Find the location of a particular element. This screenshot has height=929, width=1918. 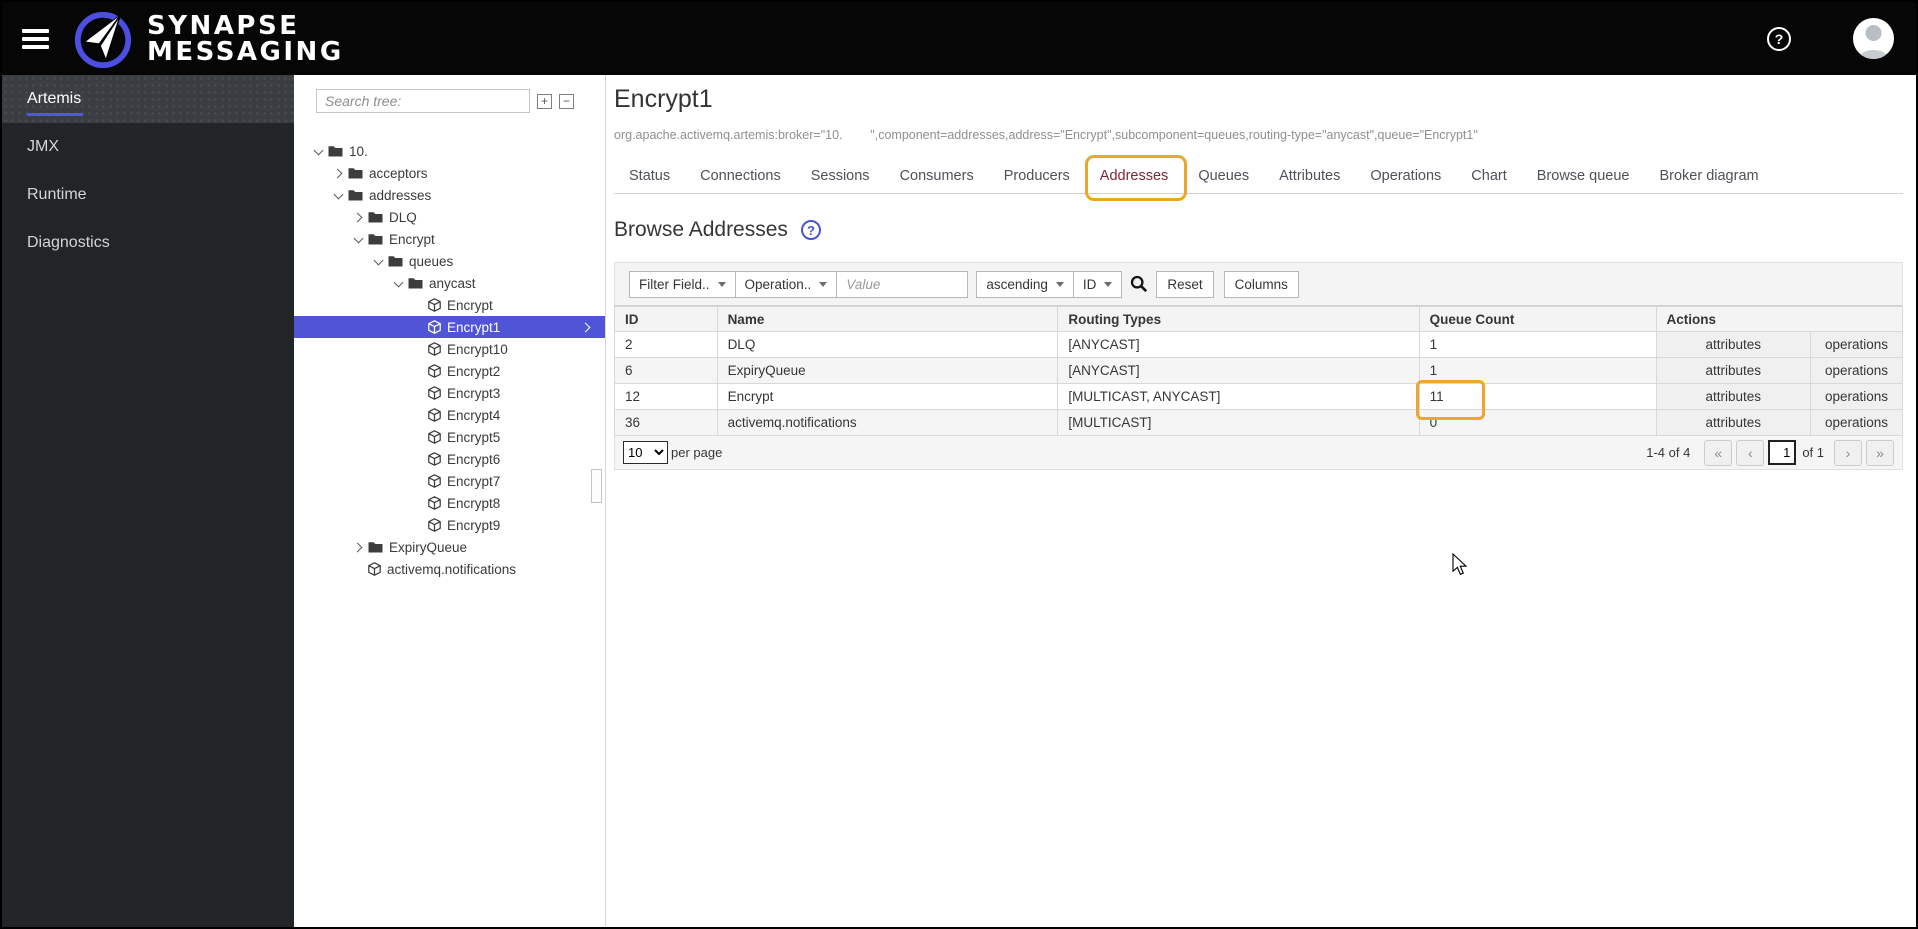

col-header-queue-count: Queue Count is located at coordinates (1537, 319).